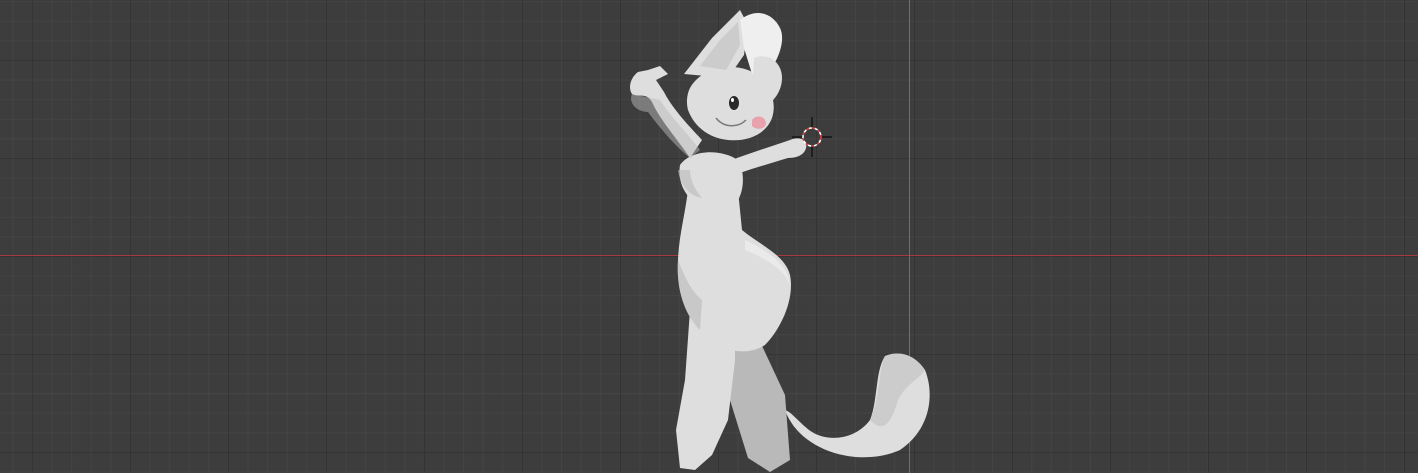 This screenshot has width=1418, height=473. I want to click on cat-eye, so click(734, 103).